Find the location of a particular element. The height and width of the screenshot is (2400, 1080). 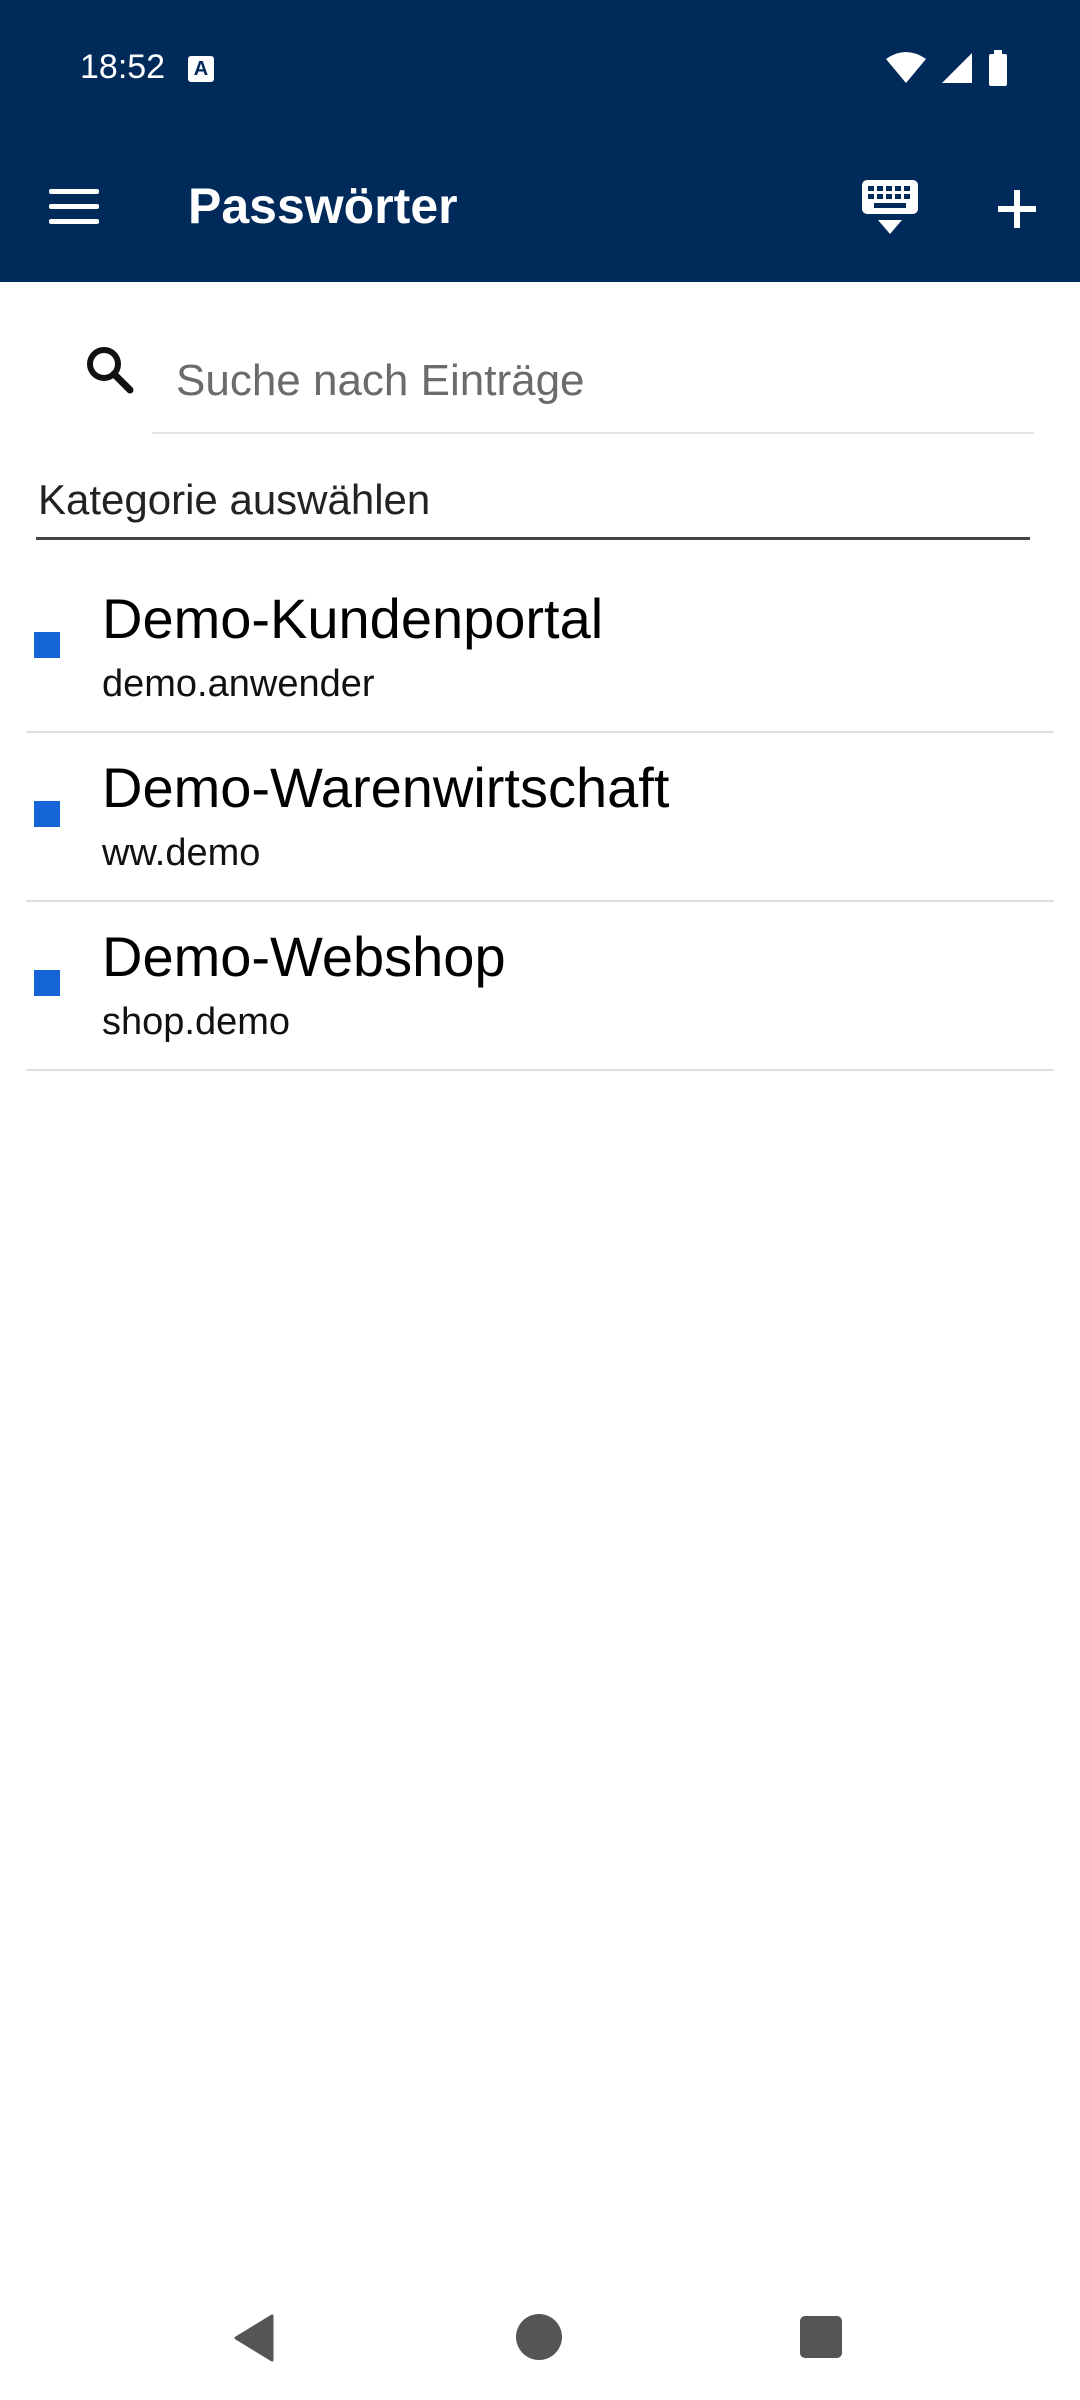

status-bar: 18:52 A is located at coordinates (540, 65).